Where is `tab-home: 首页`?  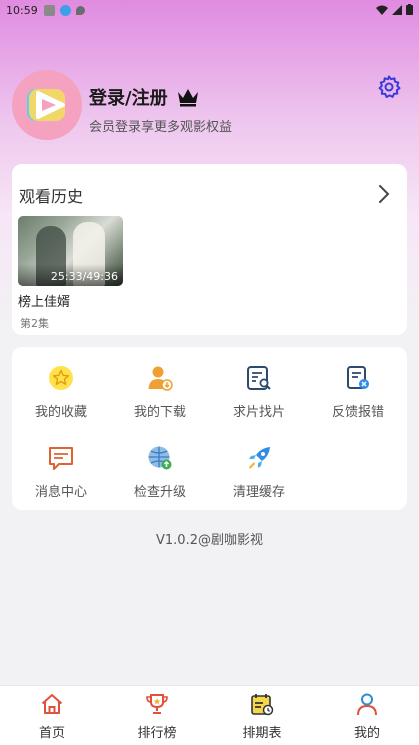
tab-home: 首页 is located at coordinates (52, 716).